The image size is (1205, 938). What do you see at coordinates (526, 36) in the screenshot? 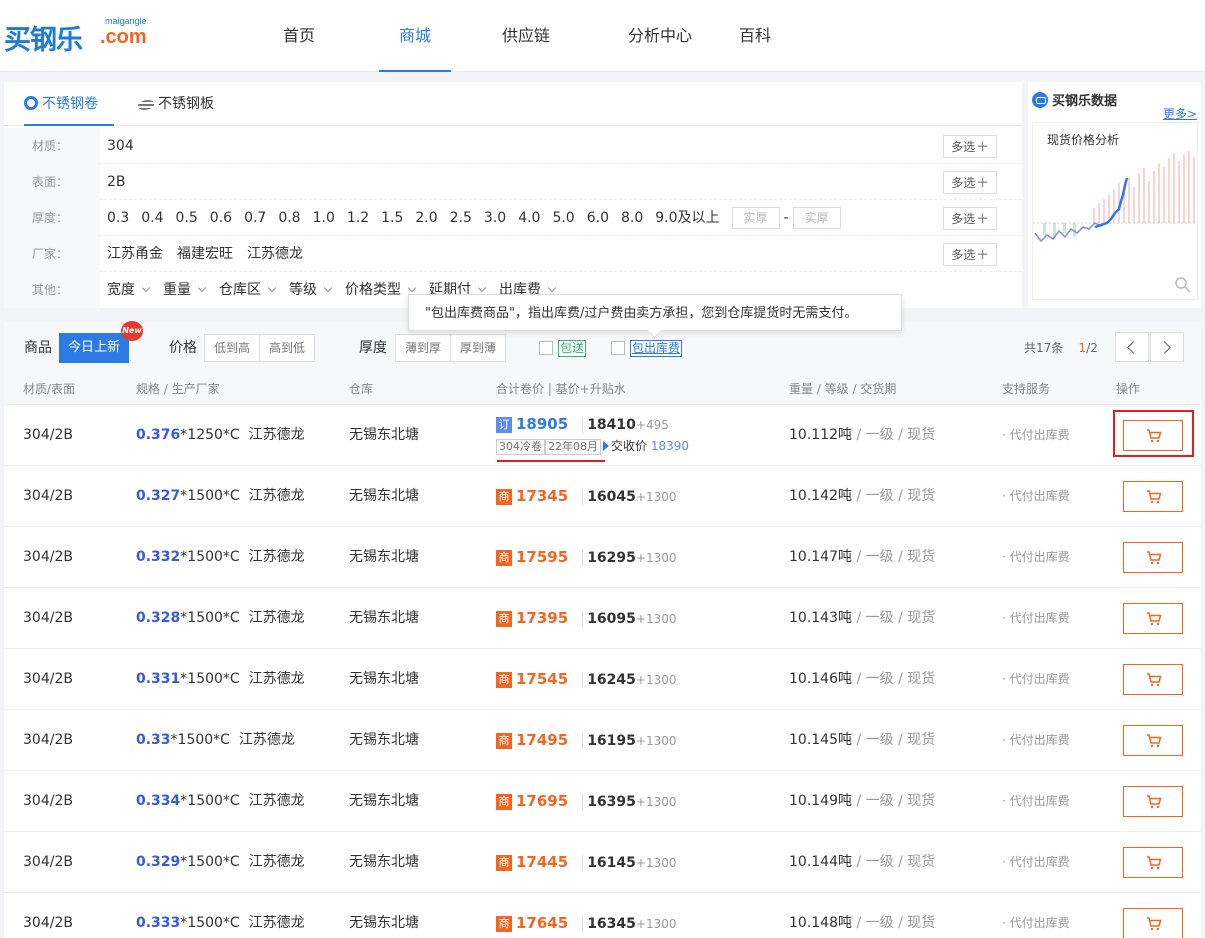
I see `nav-item-supply-chain: 供应链` at bounding box center [526, 36].